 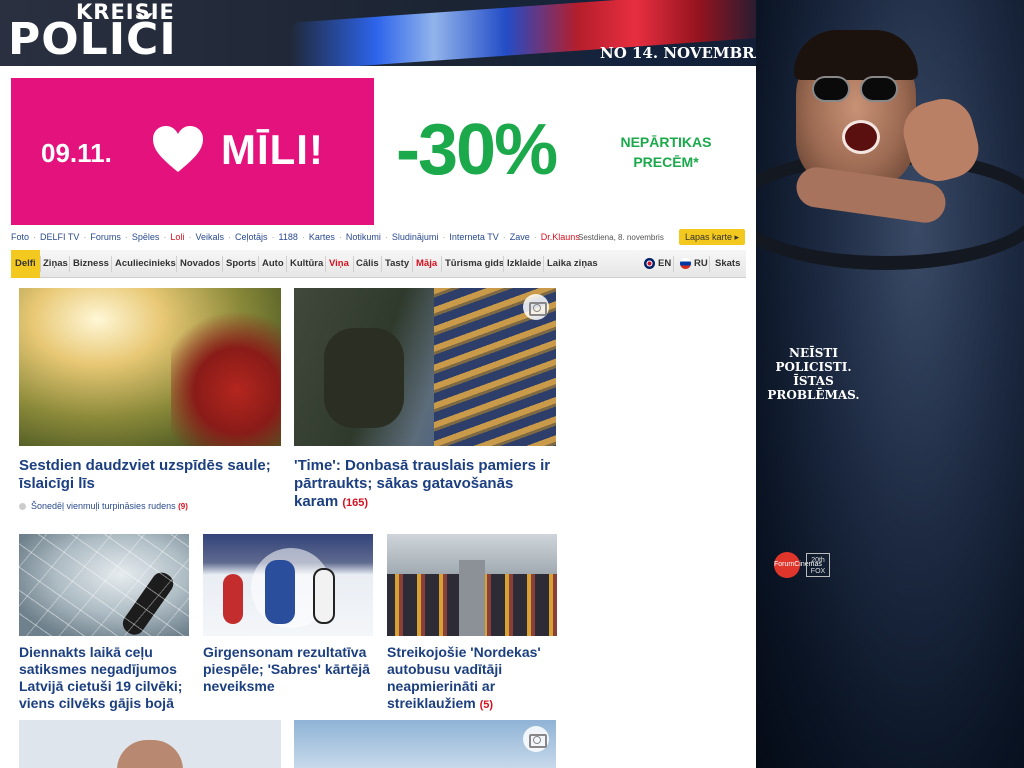 What do you see at coordinates (657, 264) in the screenshot?
I see `lang-en: EN` at bounding box center [657, 264].